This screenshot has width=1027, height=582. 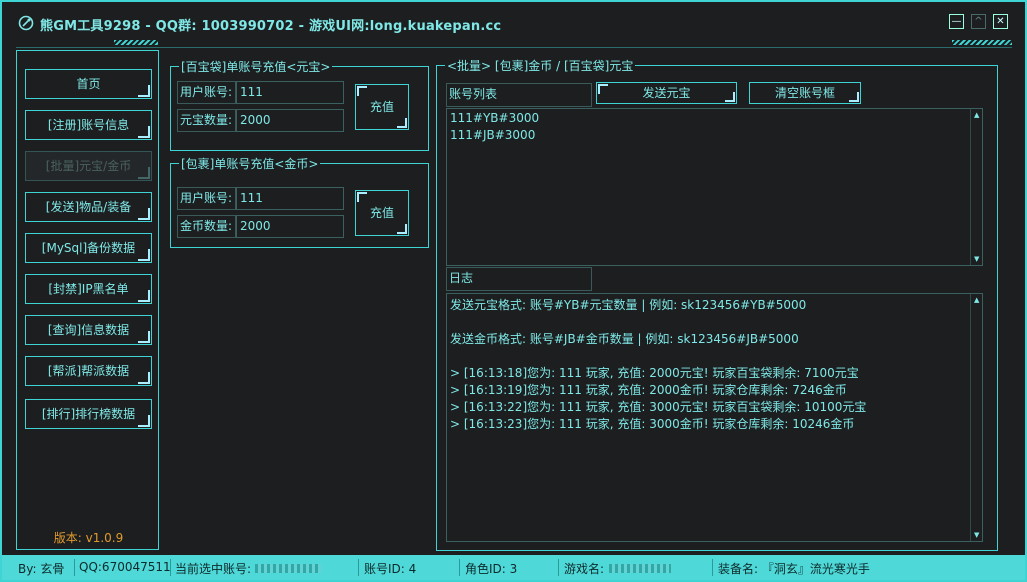 I want to click on jb-recharge-button: 充值, so click(x=382, y=213).